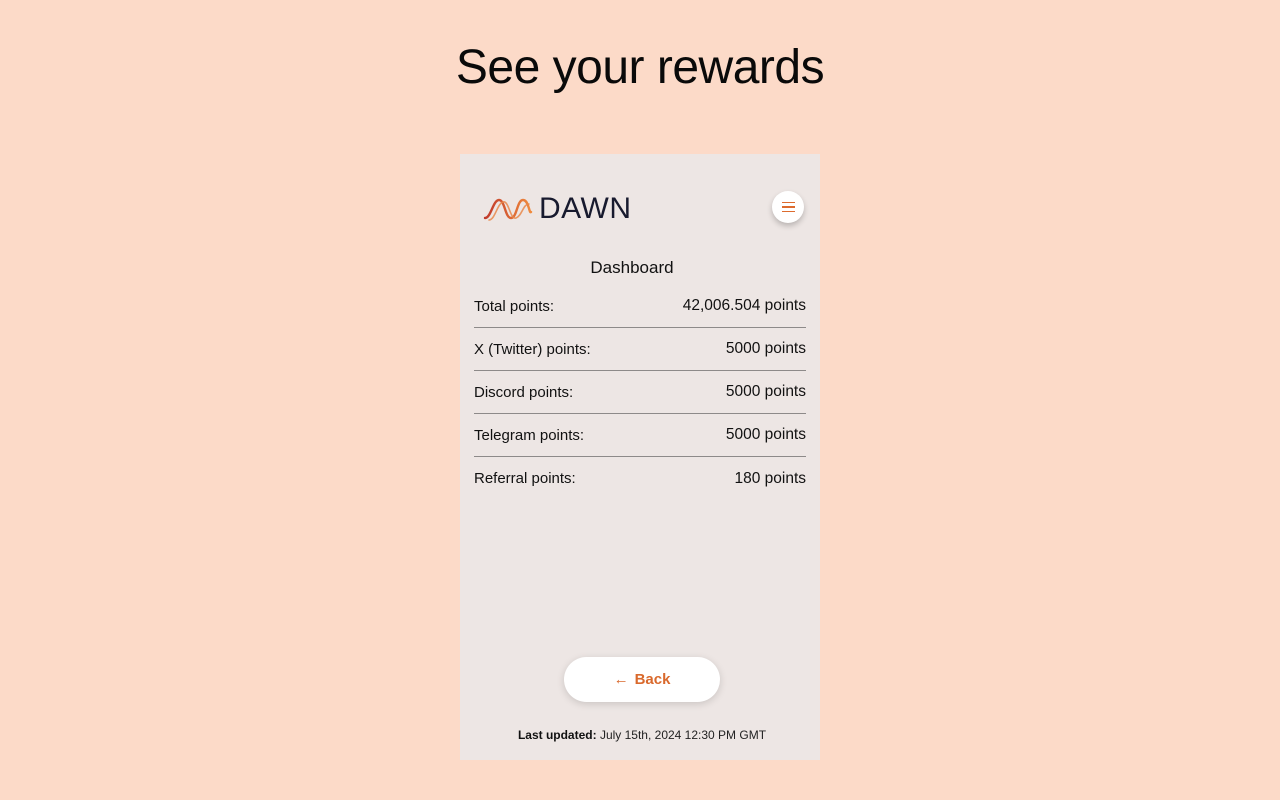  What do you see at coordinates (683, 735) in the screenshot?
I see `last-updated-value: July 15th, 2024 12:30 PM GMT` at bounding box center [683, 735].